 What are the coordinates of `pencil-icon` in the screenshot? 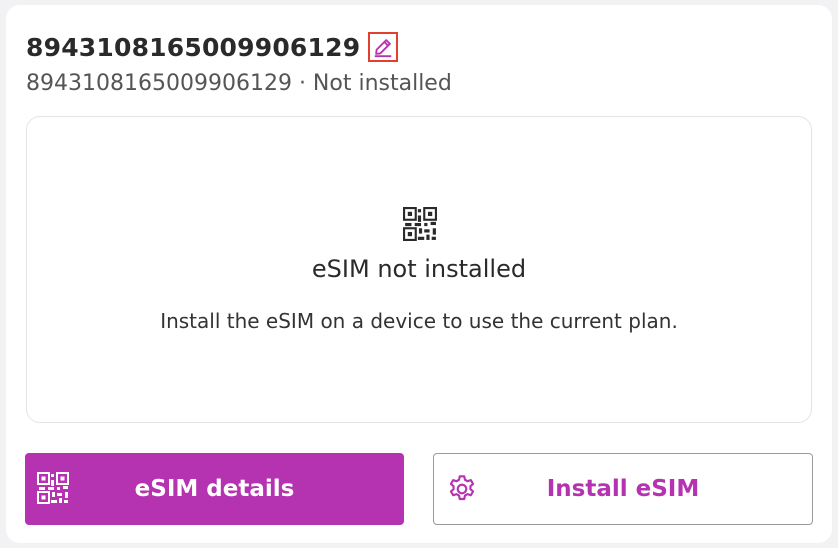 It's located at (383, 48).